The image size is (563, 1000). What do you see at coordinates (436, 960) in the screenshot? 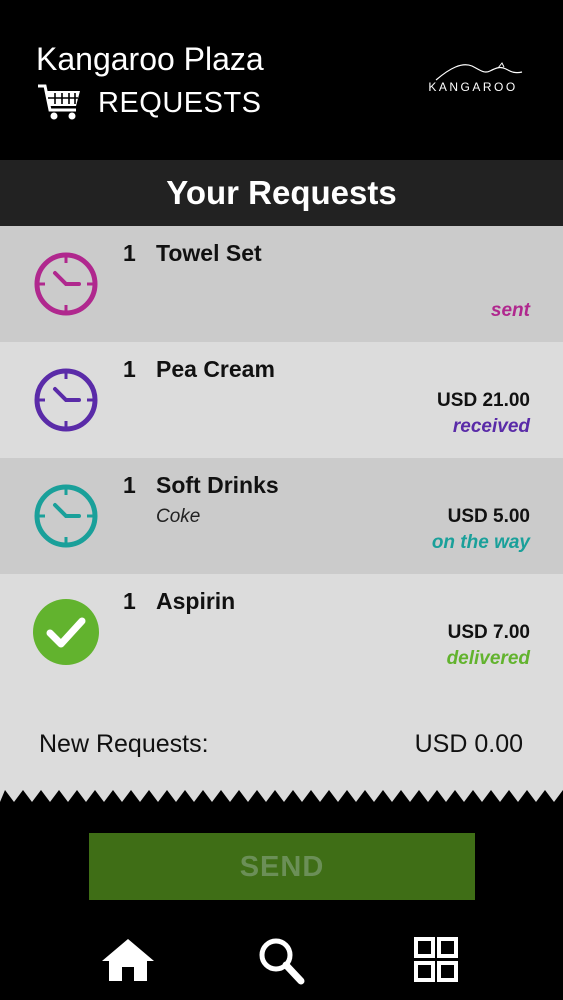
I see `grid-icon` at bounding box center [436, 960].